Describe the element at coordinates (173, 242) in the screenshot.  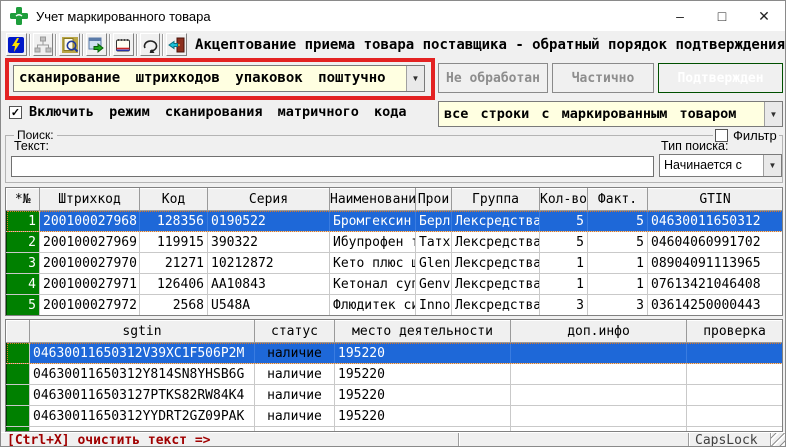
I see `items-cell: 119915` at that location.